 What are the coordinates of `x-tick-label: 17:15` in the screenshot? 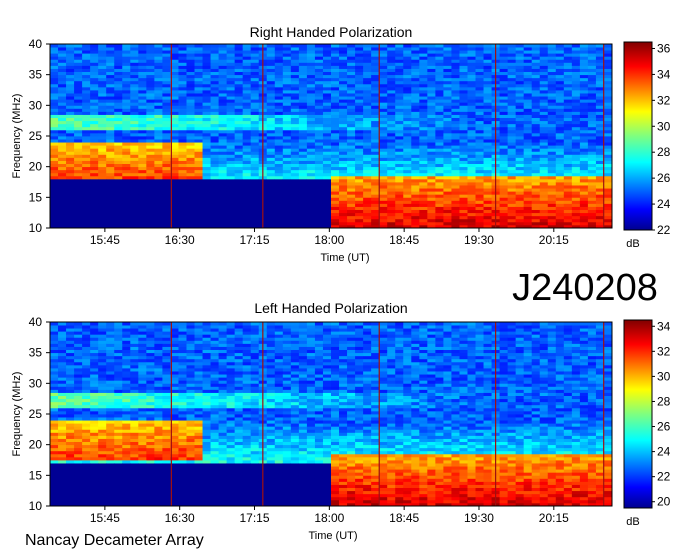 It's located at (254, 240).